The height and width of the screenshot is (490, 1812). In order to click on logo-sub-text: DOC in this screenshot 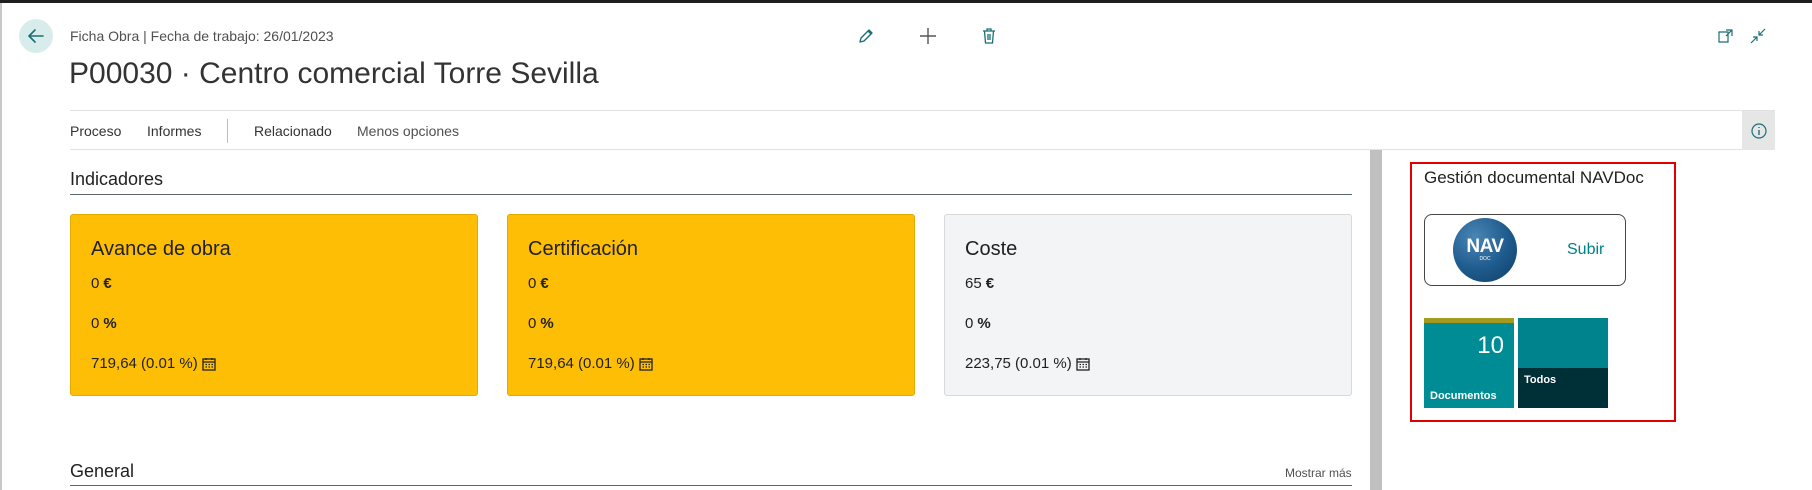, I will do `click(1485, 259)`.